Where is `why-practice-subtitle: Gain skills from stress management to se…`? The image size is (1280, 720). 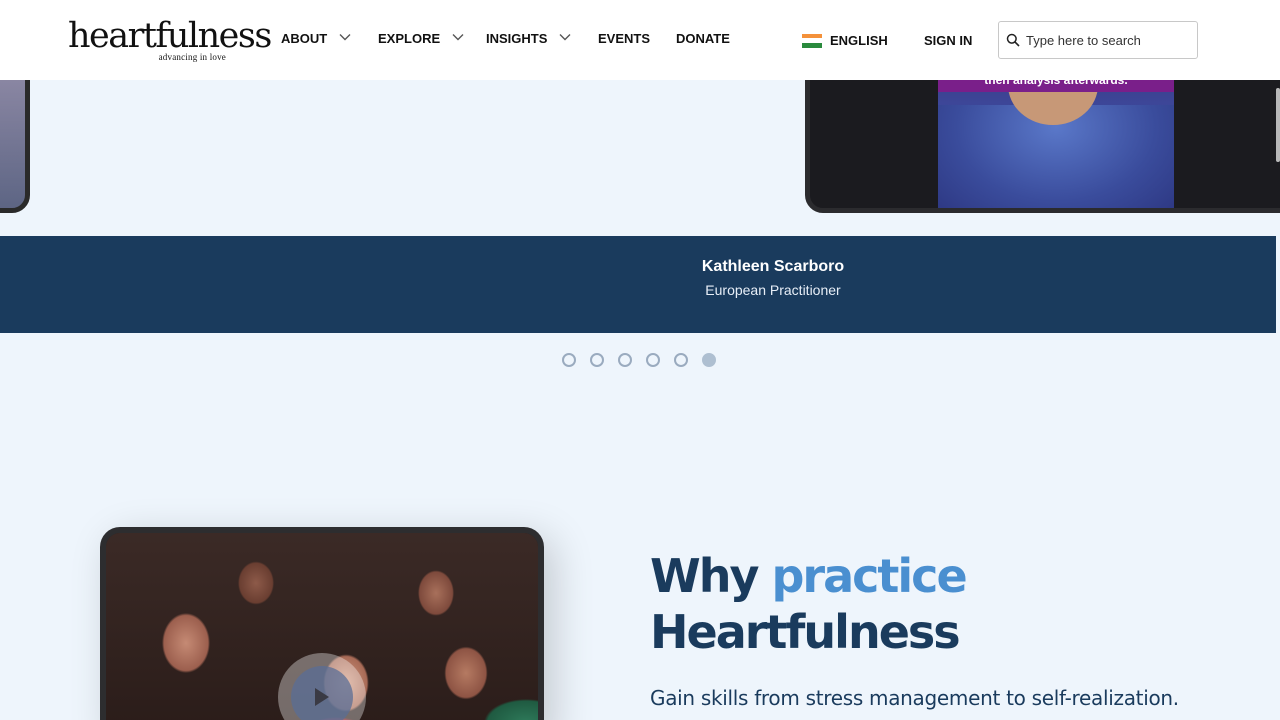
why-practice-subtitle: Gain skills from stress management to se… is located at coordinates (914, 698).